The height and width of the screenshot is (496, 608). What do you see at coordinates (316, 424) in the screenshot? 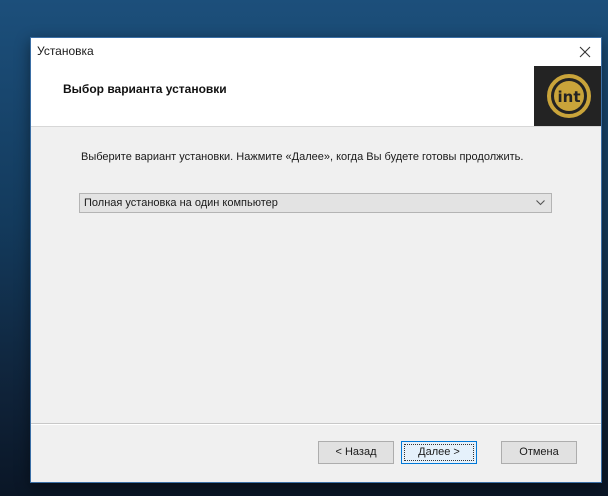
I see `footer-separator` at bounding box center [316, 424].